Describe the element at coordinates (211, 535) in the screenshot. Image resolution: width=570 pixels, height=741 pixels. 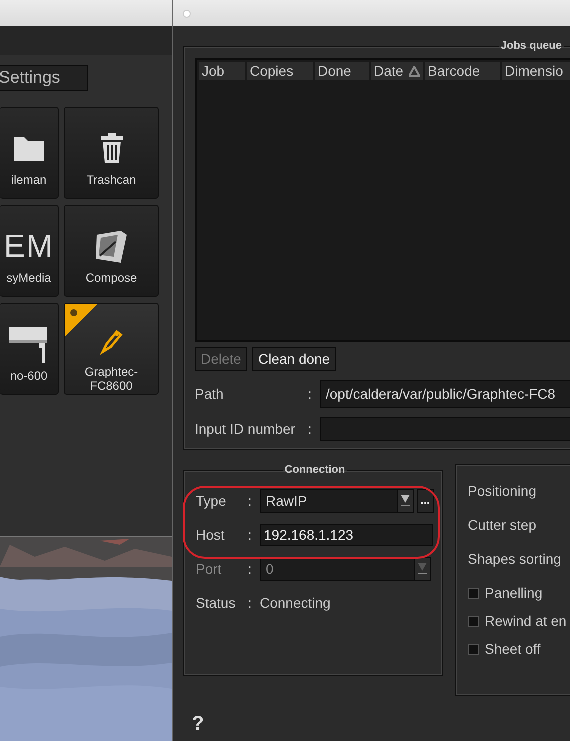
I see `field-label: Host` at that location.